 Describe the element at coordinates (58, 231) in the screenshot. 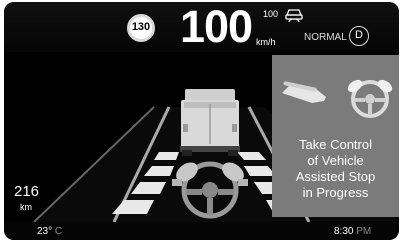

I see `temperature-unit: C` at that location.